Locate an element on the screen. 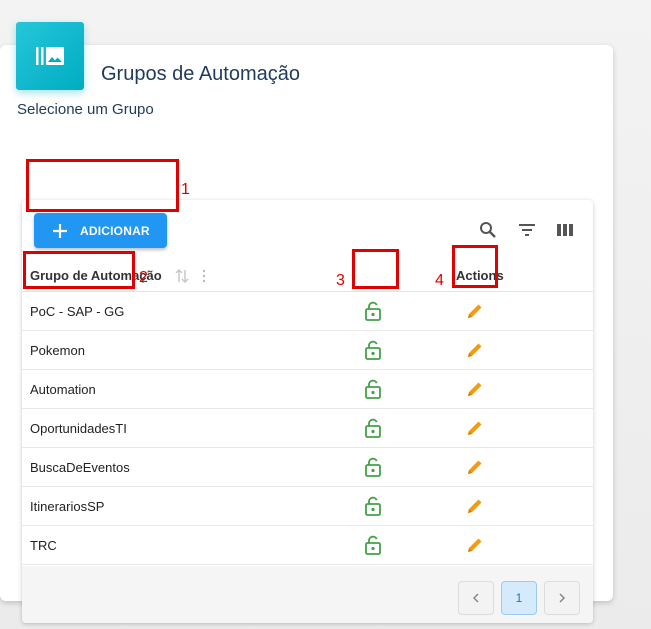  page-button-current: 1 is located at coordinates (519, 598).